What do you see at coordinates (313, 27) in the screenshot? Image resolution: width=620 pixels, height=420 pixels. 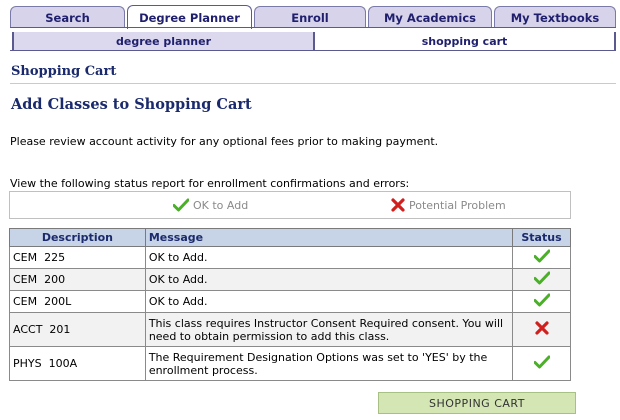 I see `tabs-divider` at bounding box center [313, 27].